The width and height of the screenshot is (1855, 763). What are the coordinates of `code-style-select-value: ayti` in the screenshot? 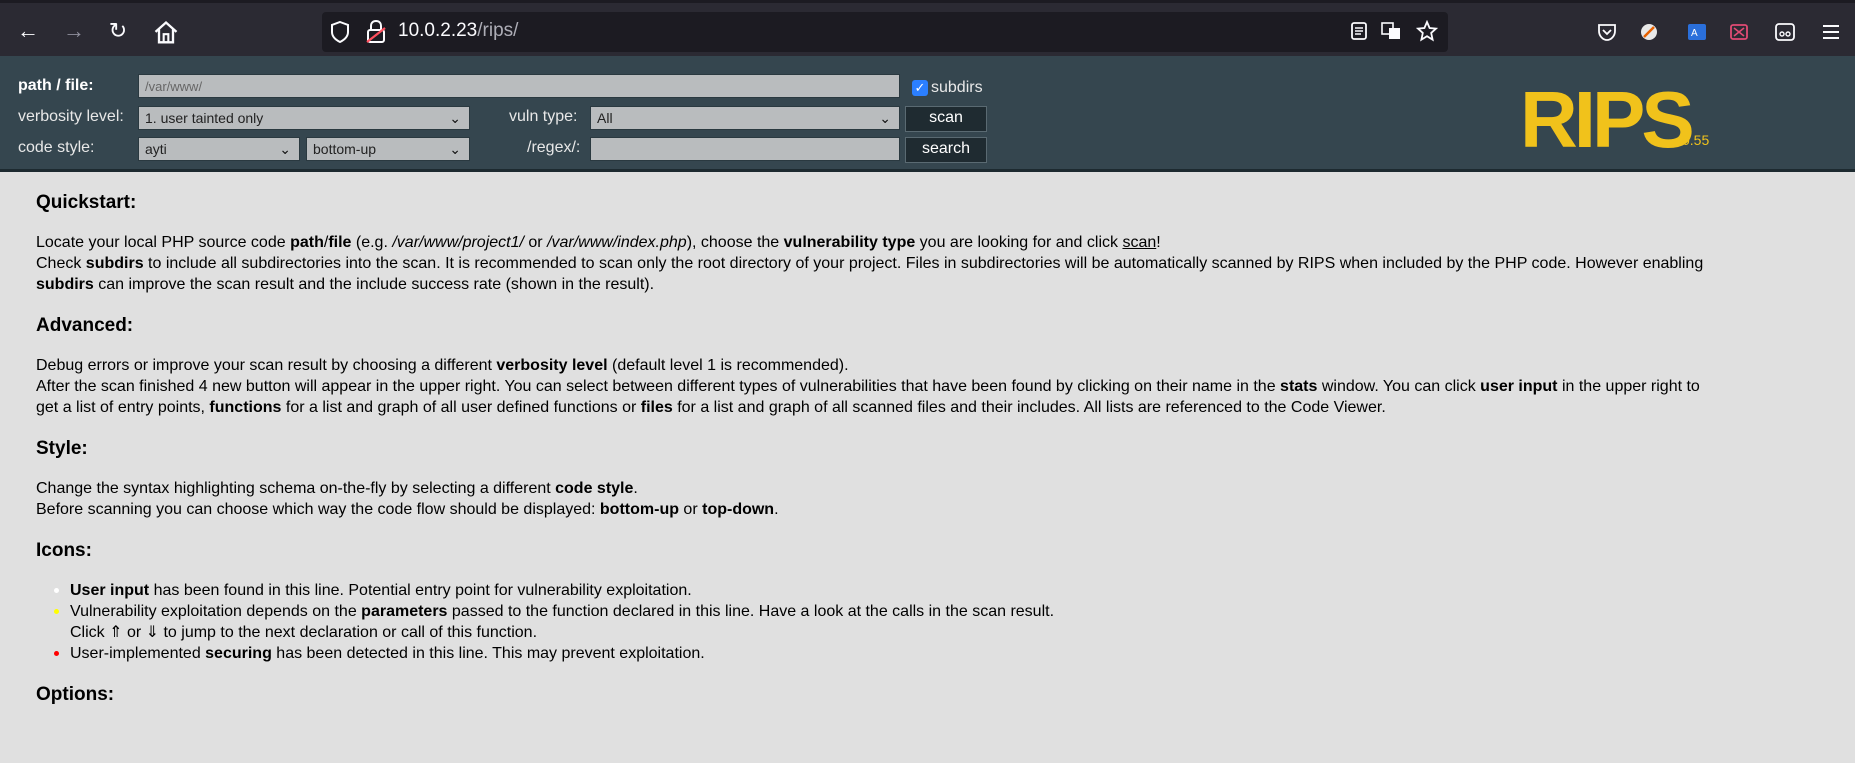 It's located at (156, 149).